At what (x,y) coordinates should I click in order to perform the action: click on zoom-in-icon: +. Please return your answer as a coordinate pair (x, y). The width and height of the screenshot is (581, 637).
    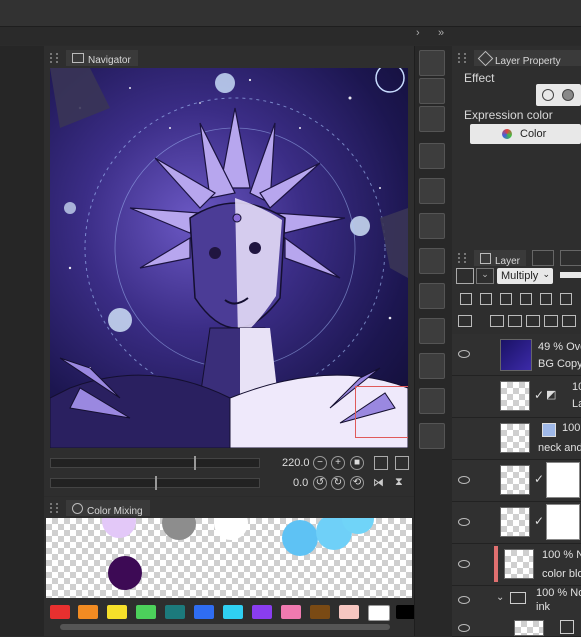
    Looking at the image, I should click on (338, 463).